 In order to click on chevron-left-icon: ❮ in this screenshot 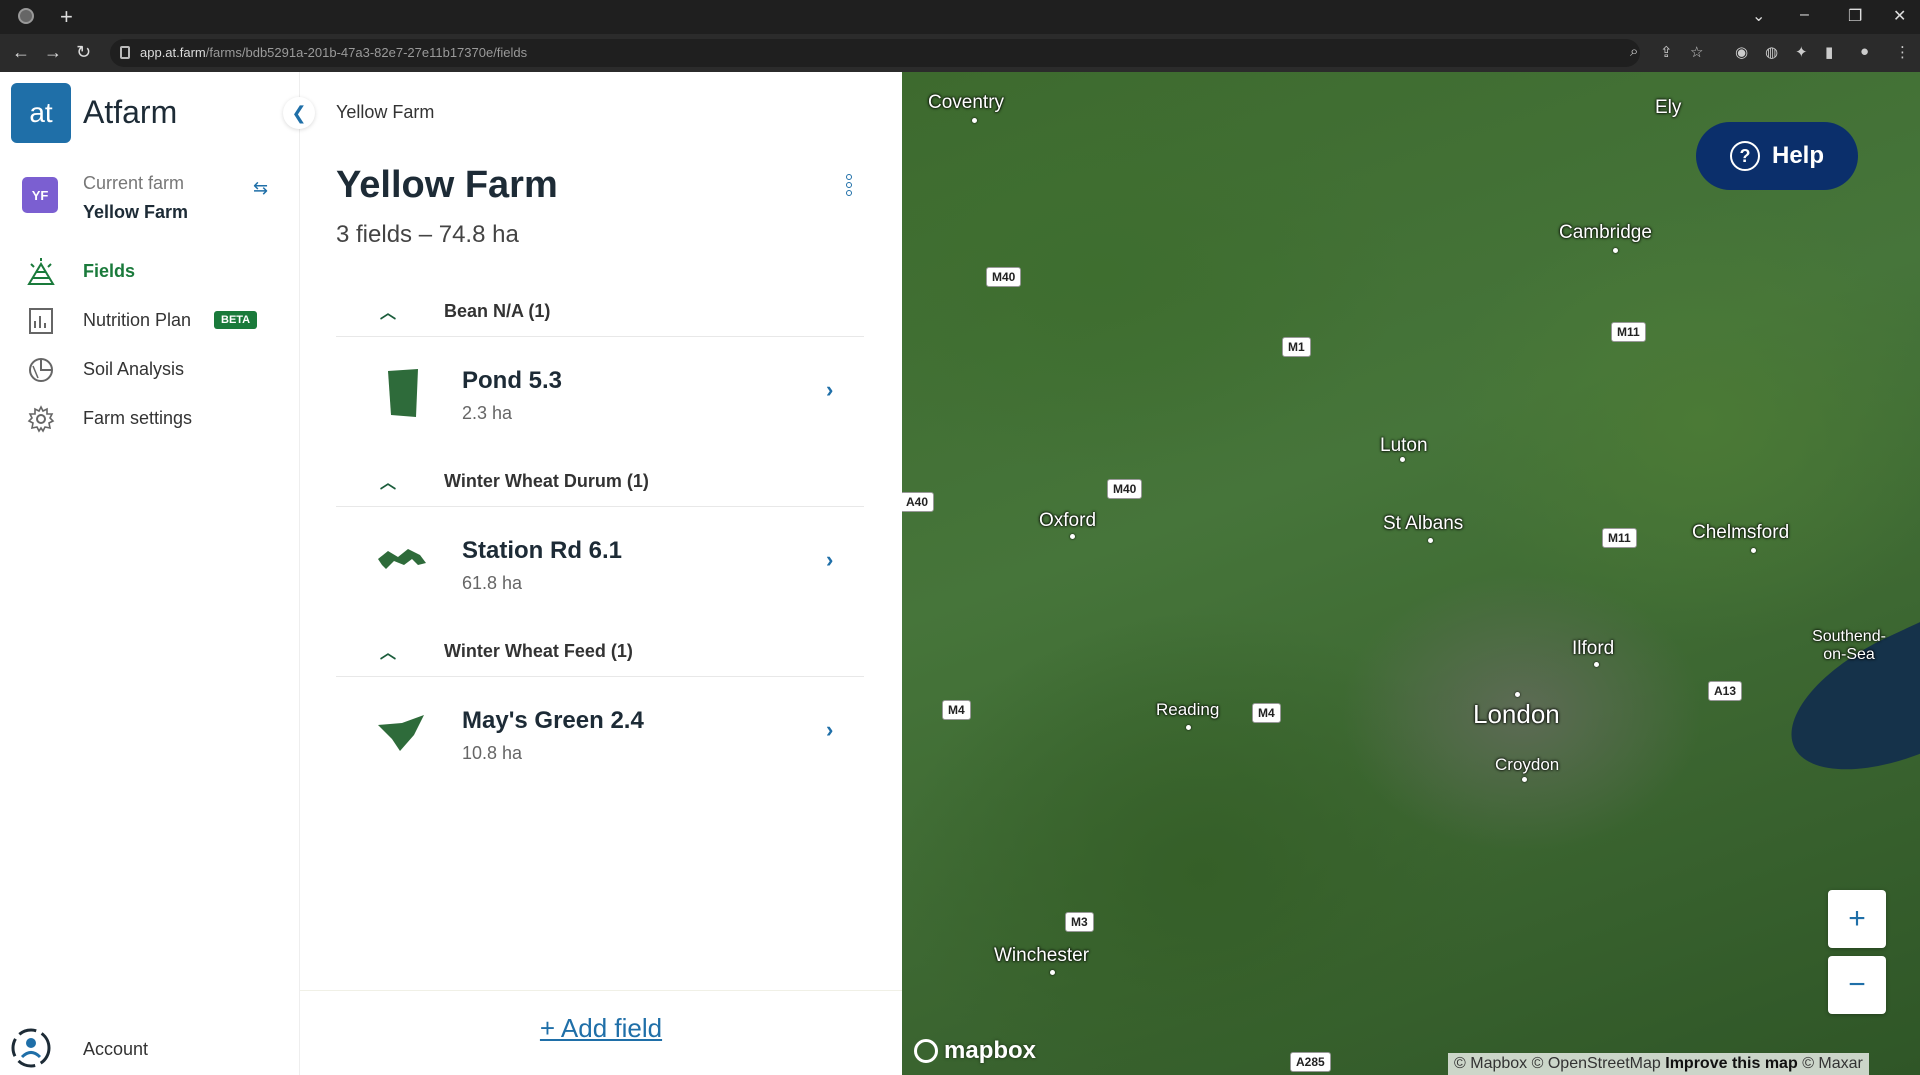, I will do `click(299, 112)`.